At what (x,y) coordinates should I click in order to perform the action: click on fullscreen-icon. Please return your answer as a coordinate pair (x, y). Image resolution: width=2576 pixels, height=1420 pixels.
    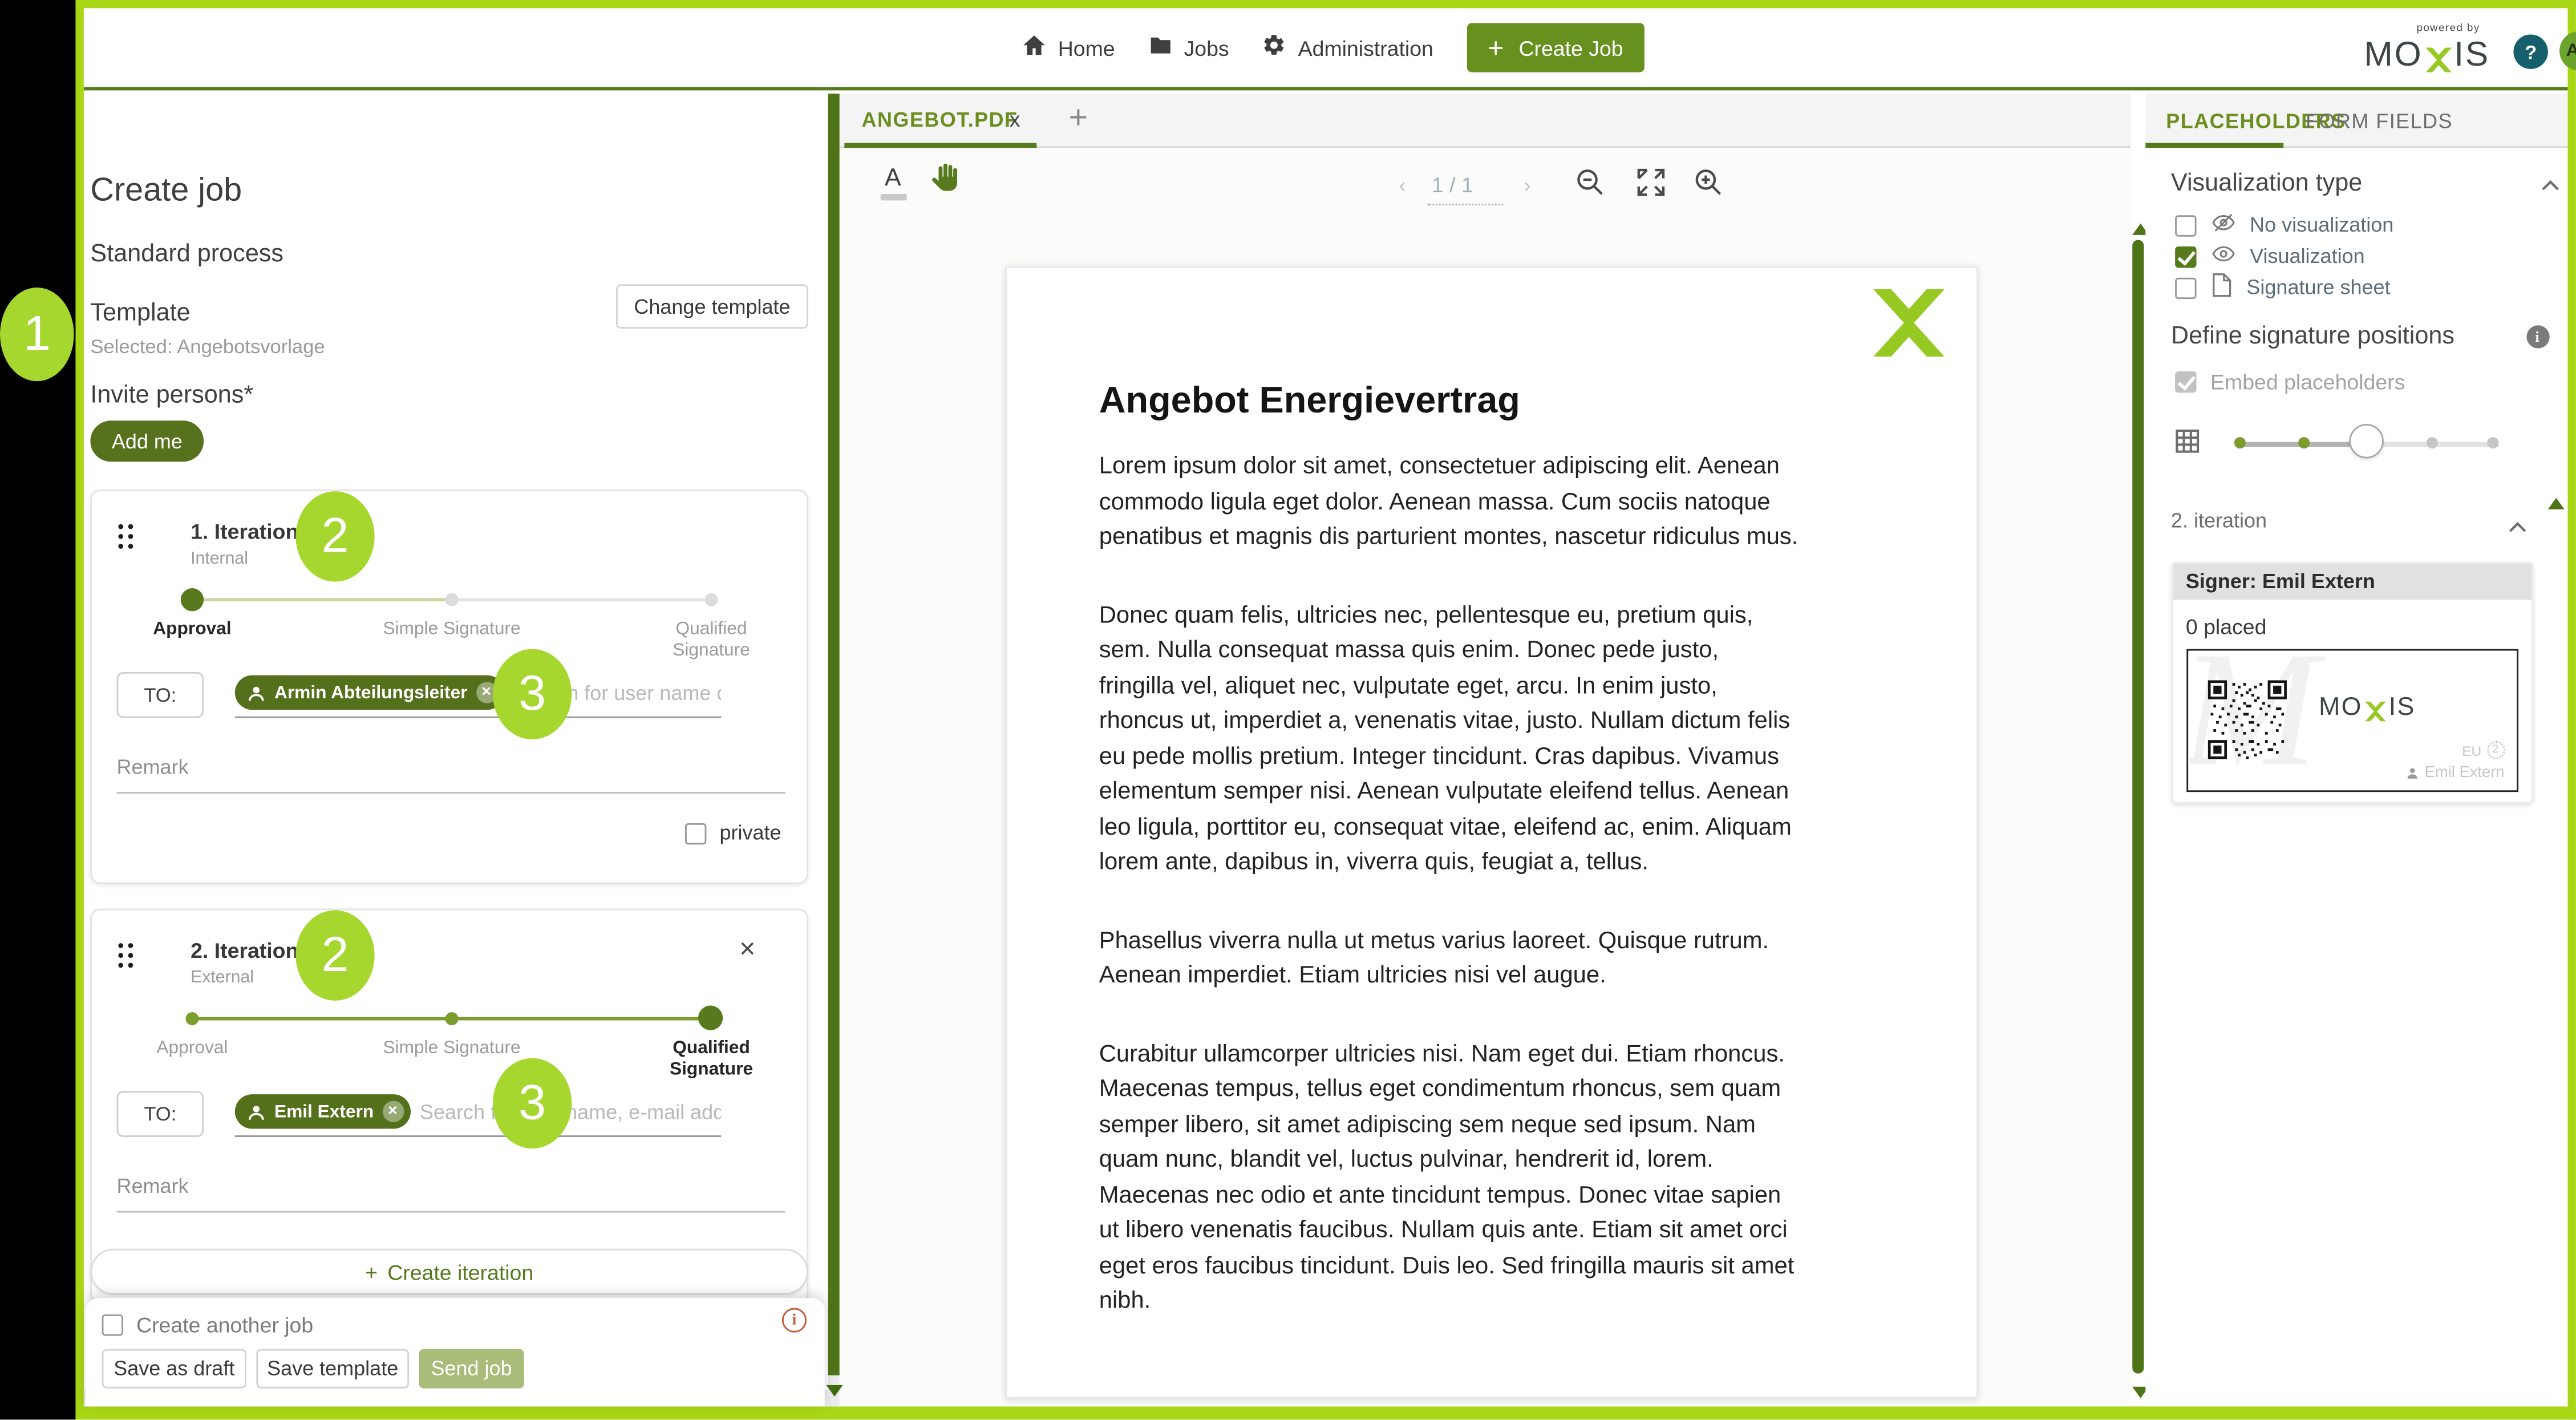
    Looking at the image, I should click on (1650, 186).